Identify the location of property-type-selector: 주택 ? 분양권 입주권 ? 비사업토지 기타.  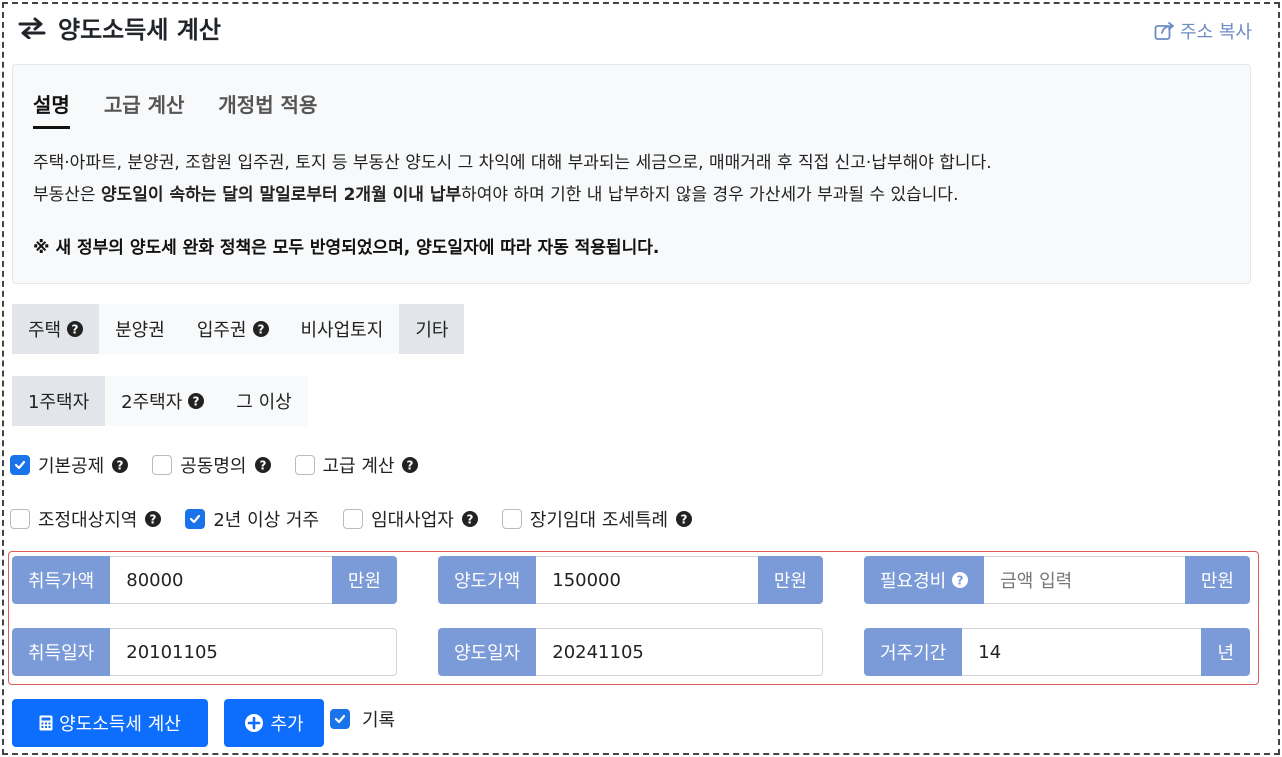
(238, 329).